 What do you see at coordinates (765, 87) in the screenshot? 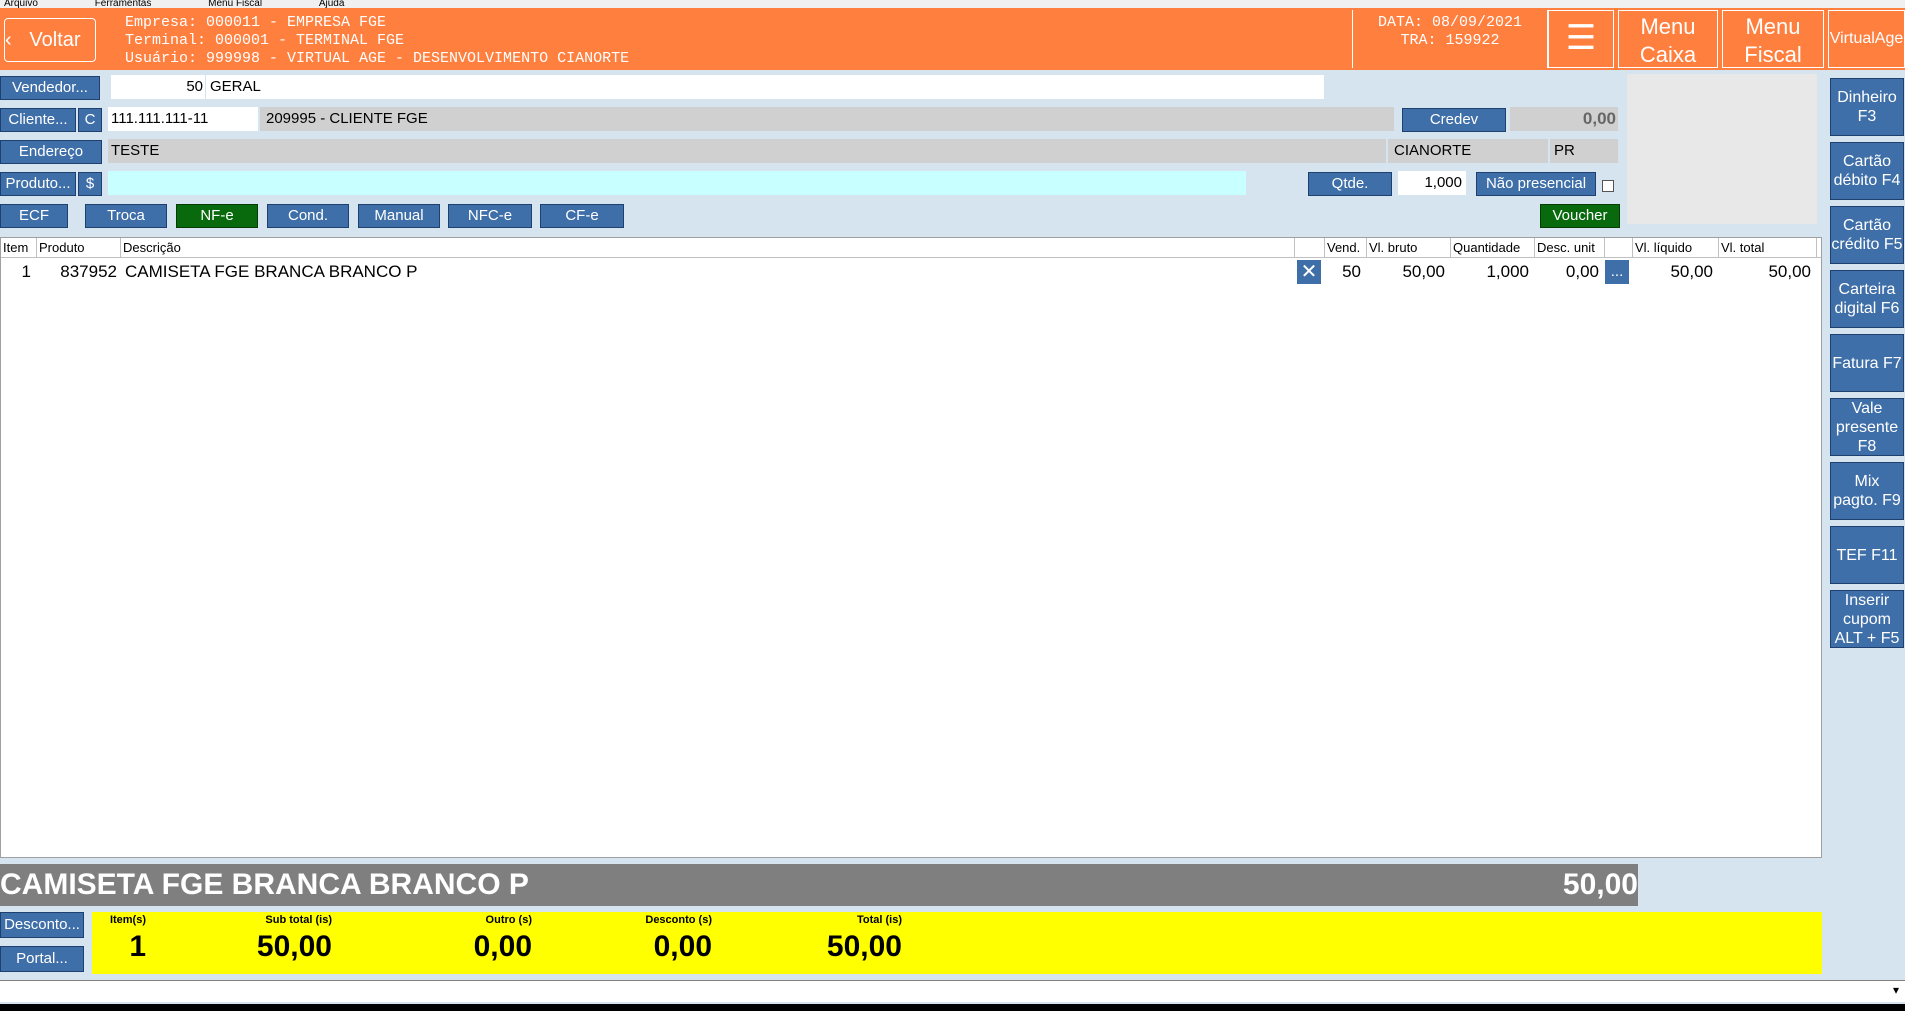
I see `vendedor-name-field: GERAL` at bounding box center [765, 87].